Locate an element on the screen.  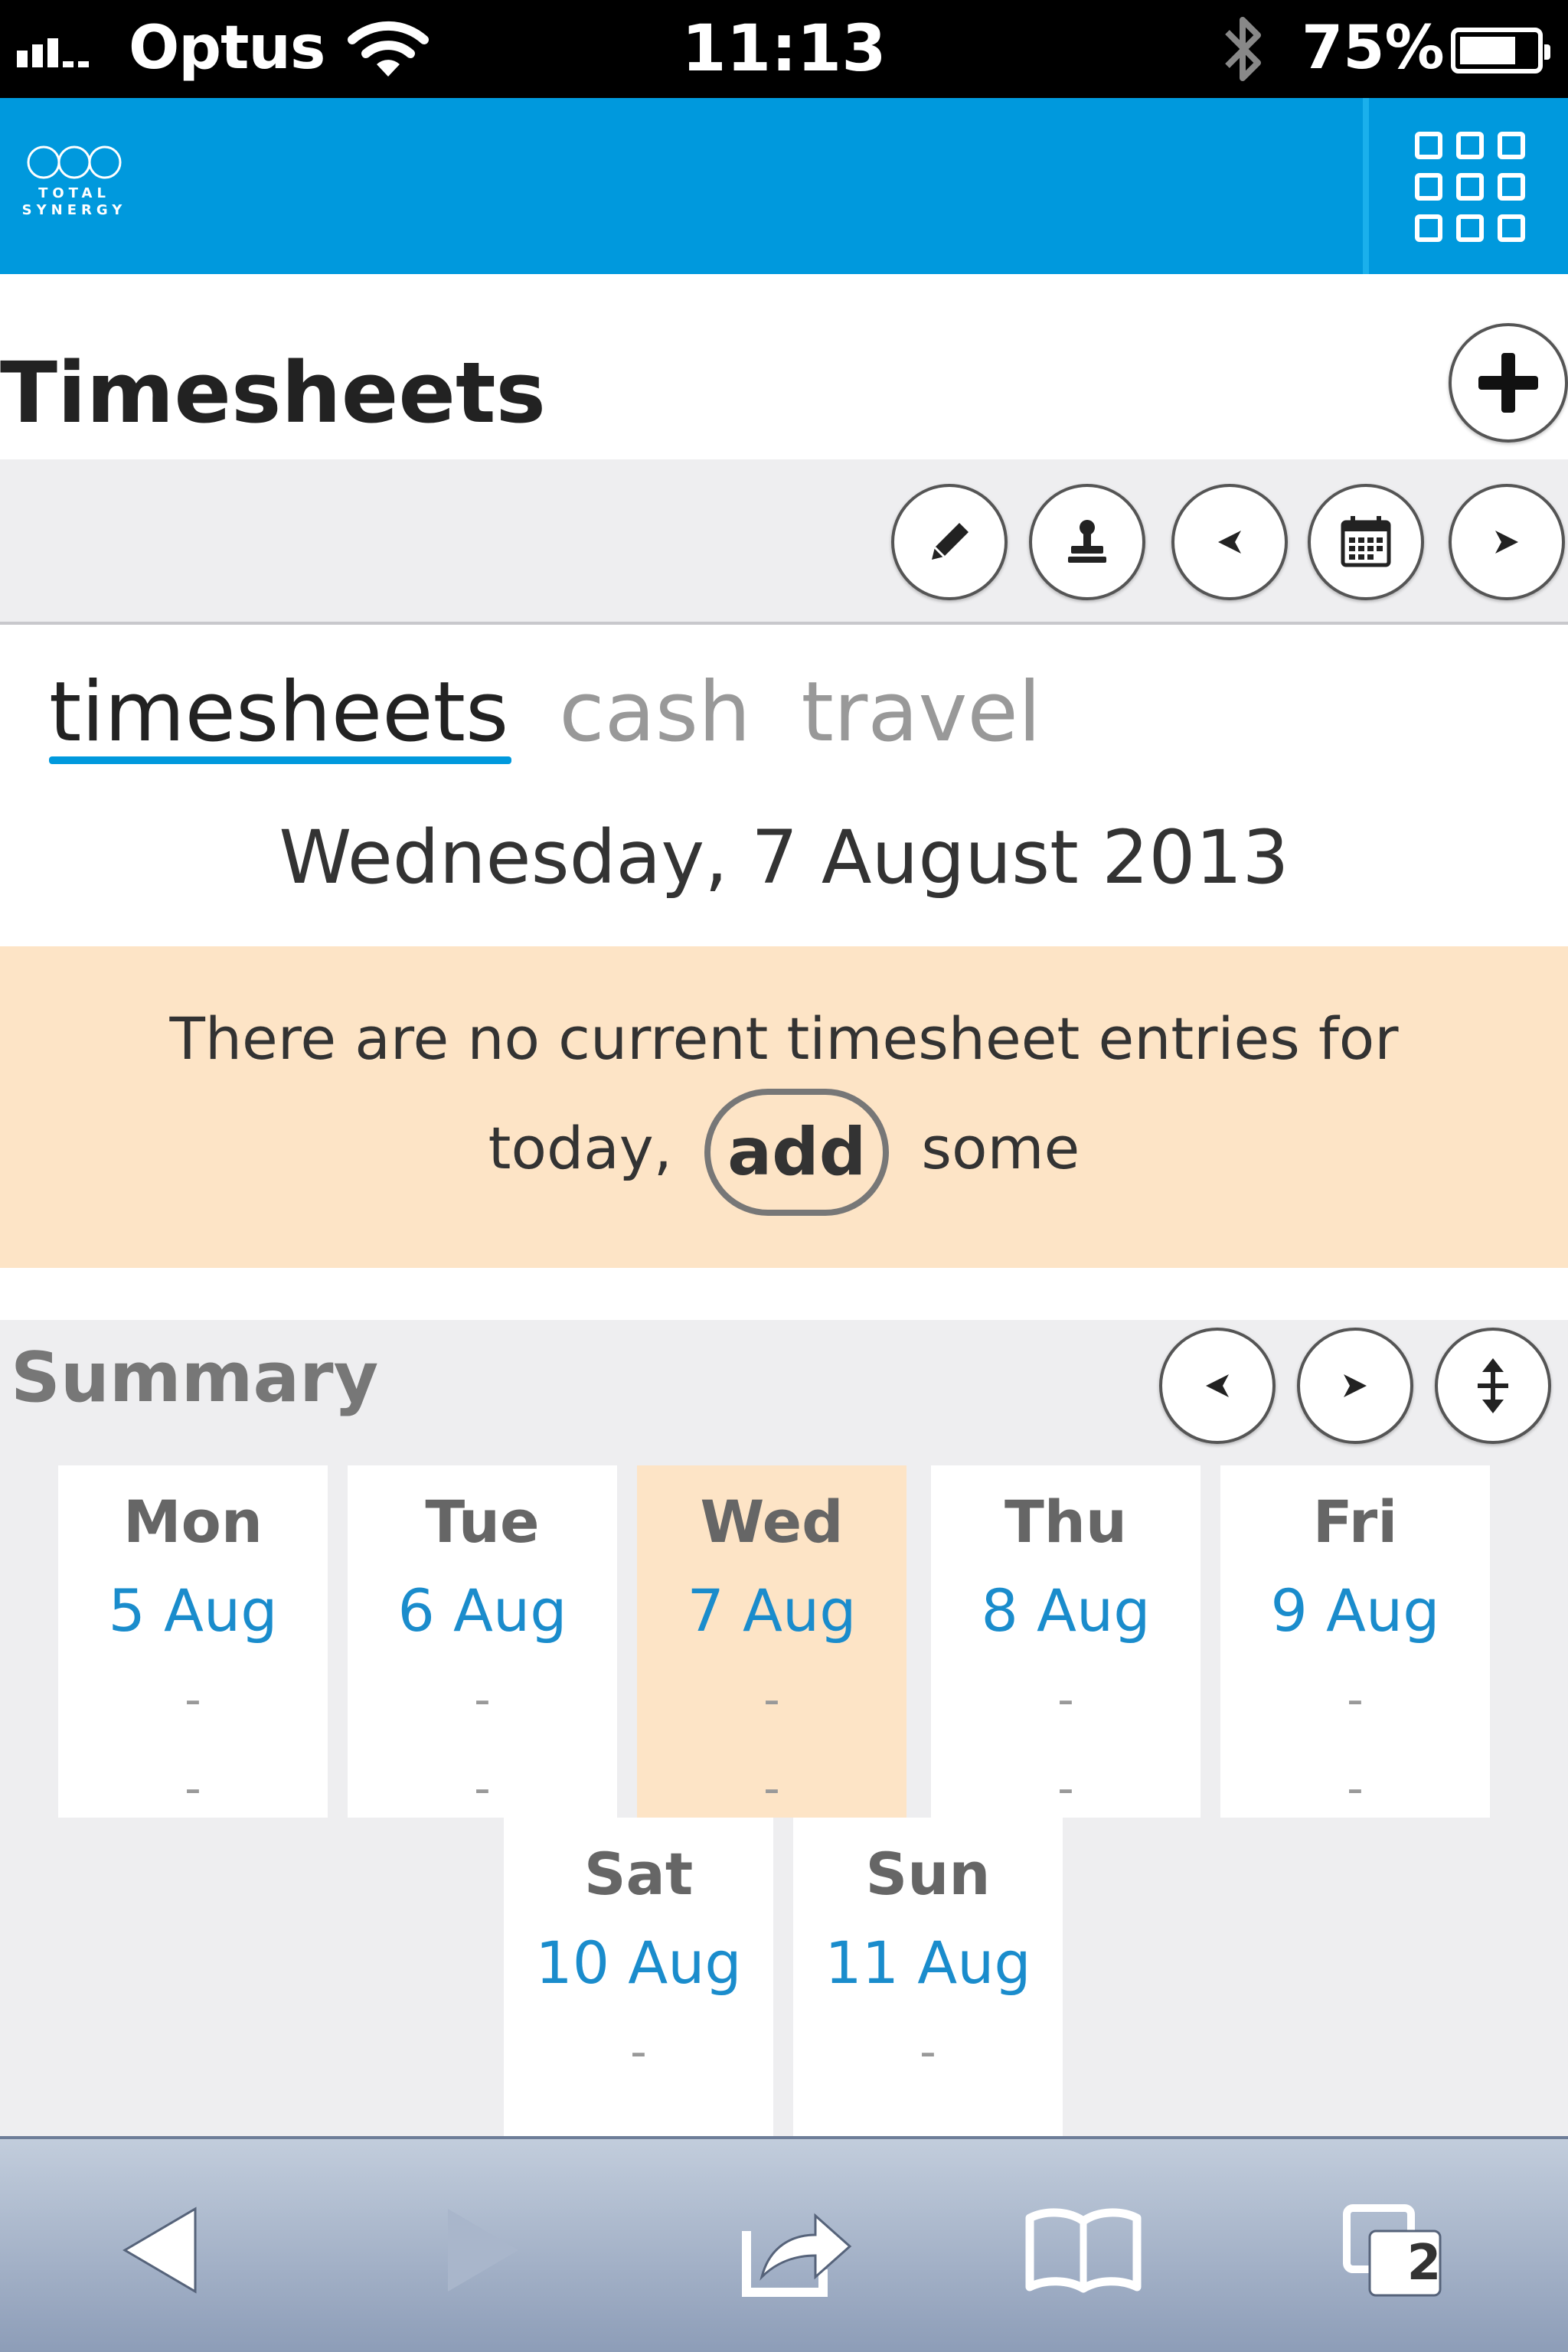
day-card-wed: Wed 7 Aug - - is located at coordinates (771, 1641).